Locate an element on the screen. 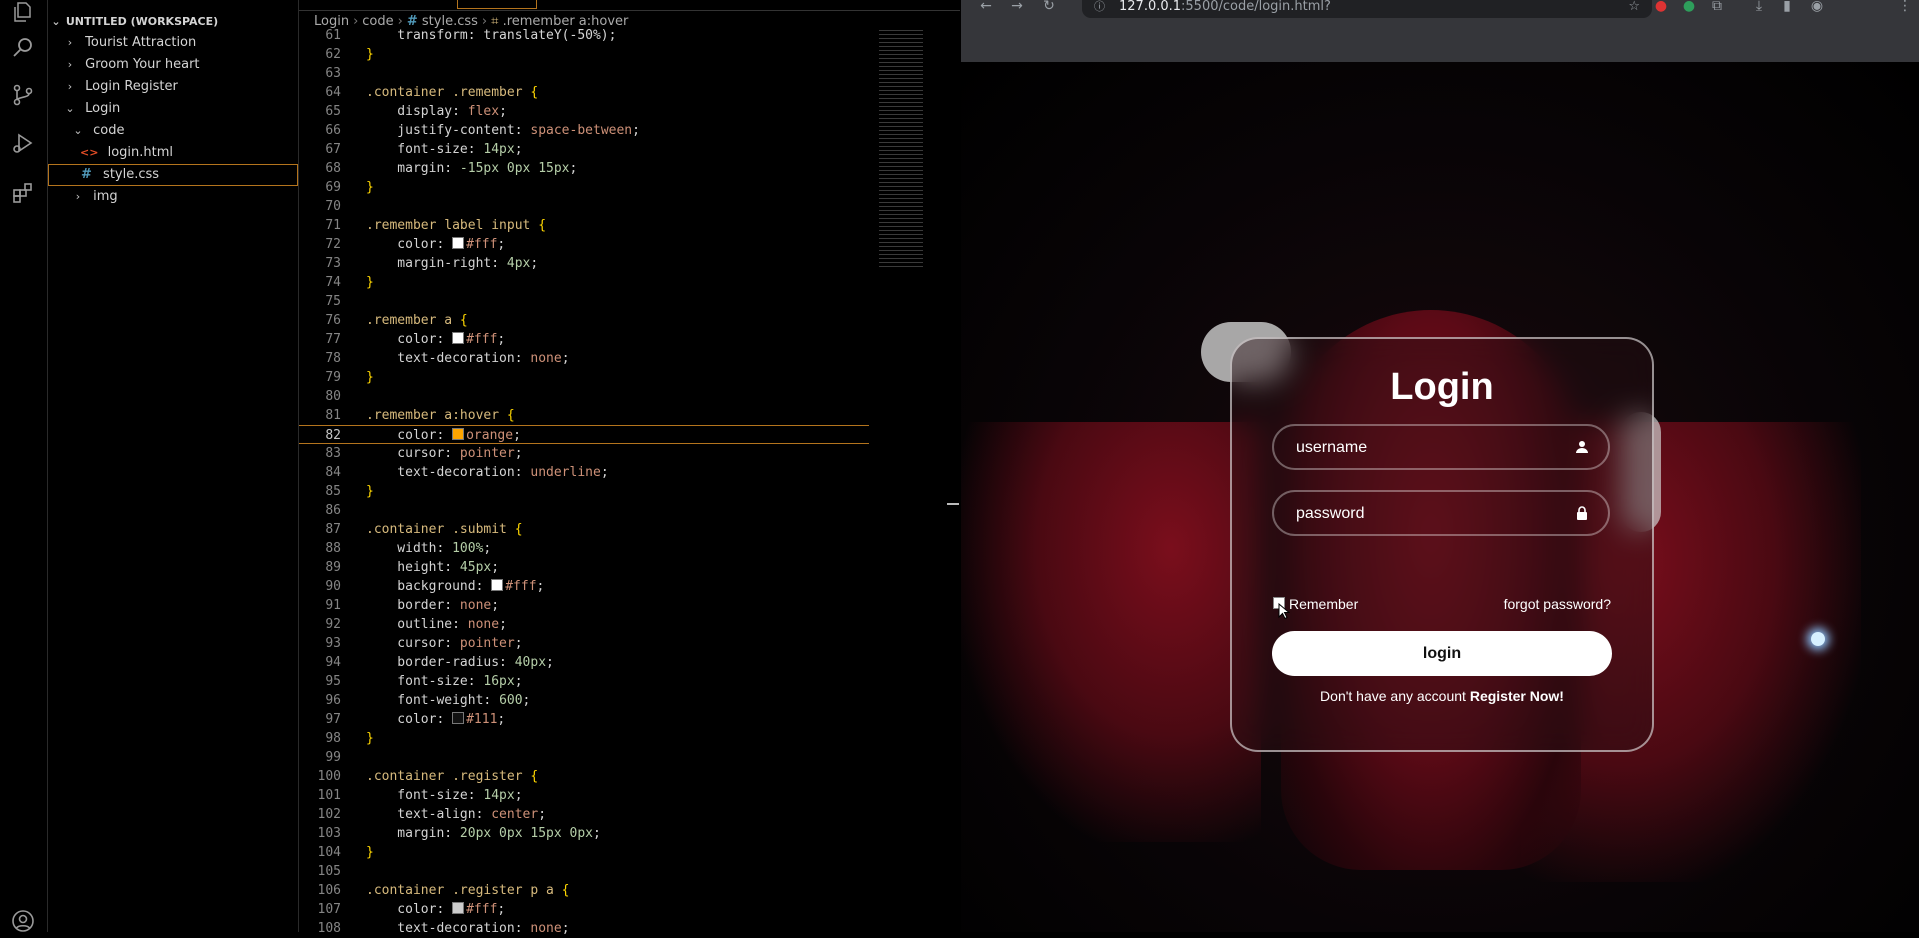 This screenshot has height=938, width=1919. code-line: 77 color: #fff; is located at coordinates (584, 339).